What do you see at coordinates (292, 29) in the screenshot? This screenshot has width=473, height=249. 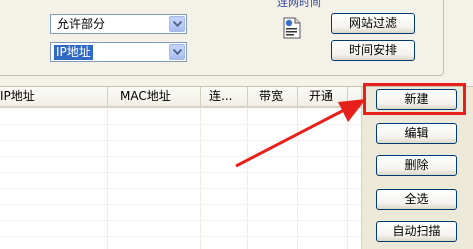 I see `web-document-icon` at bounding box center [292, 29].